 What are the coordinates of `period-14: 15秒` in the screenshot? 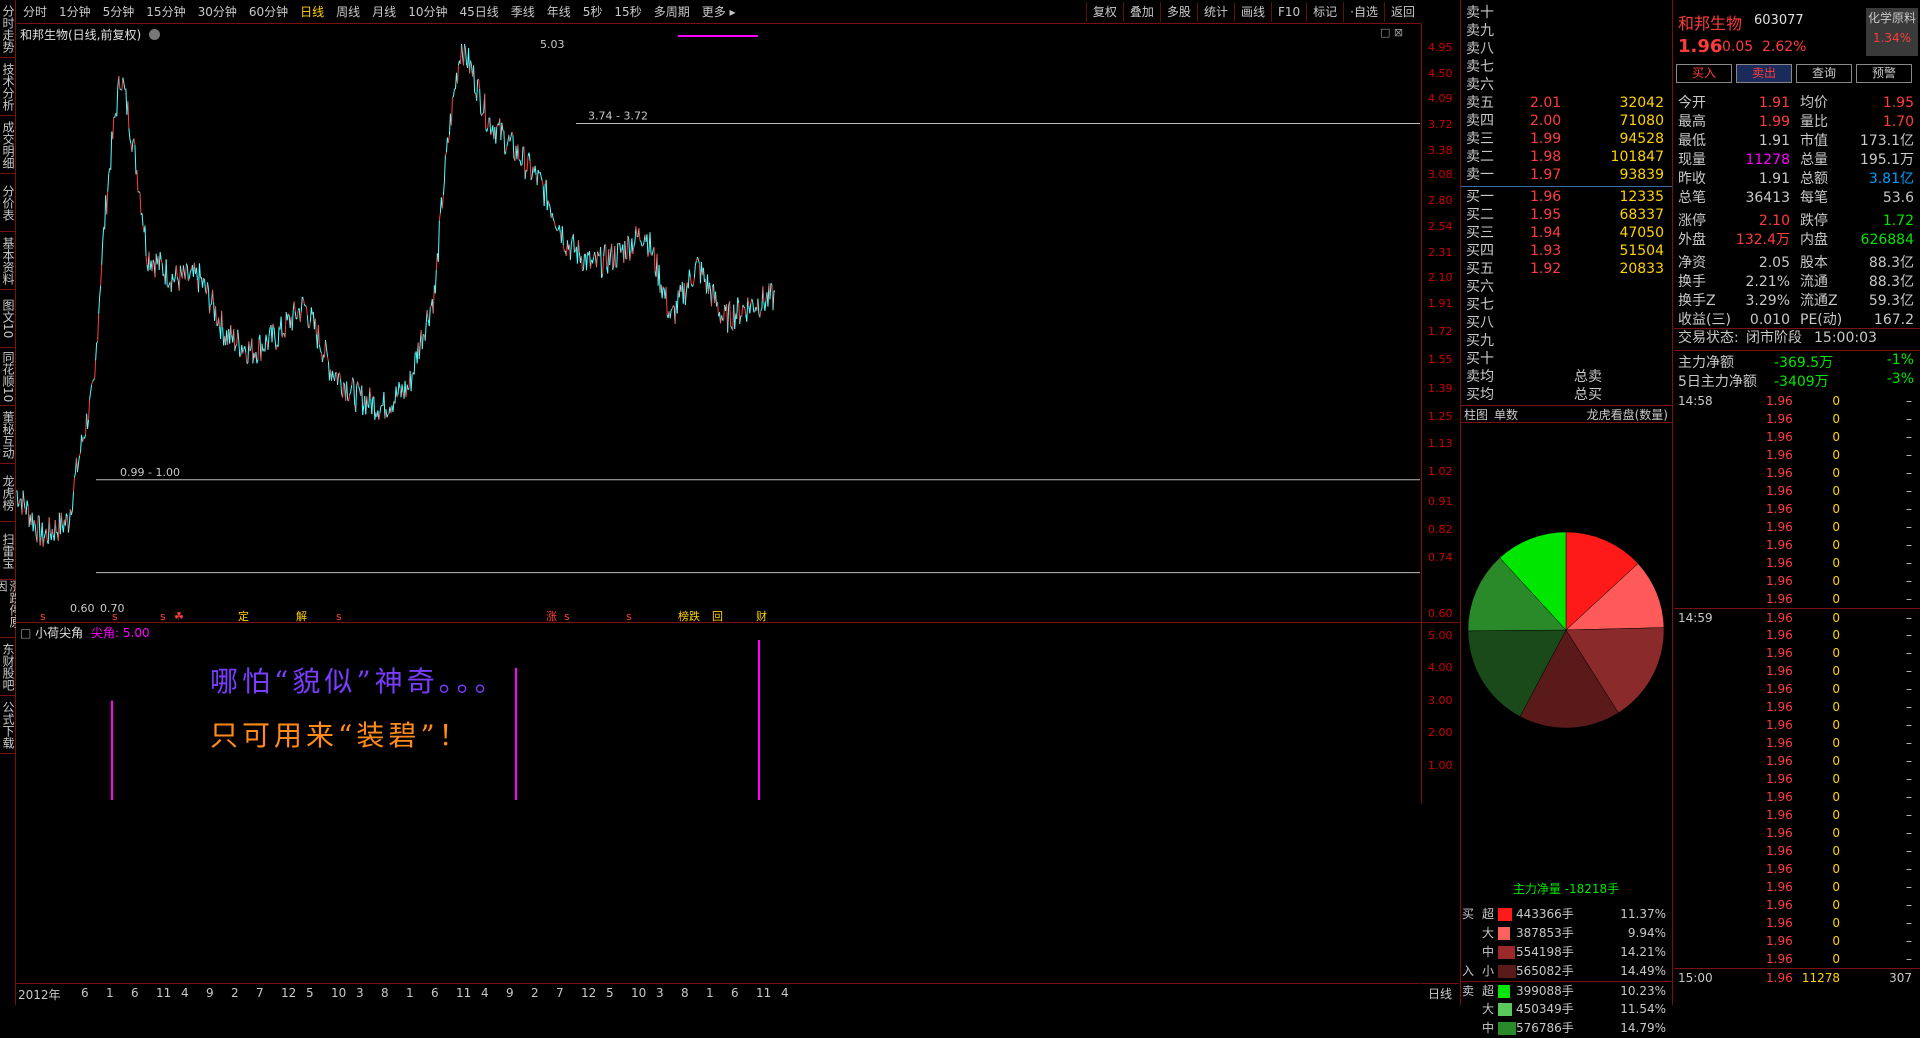 It's located at (627, 12).